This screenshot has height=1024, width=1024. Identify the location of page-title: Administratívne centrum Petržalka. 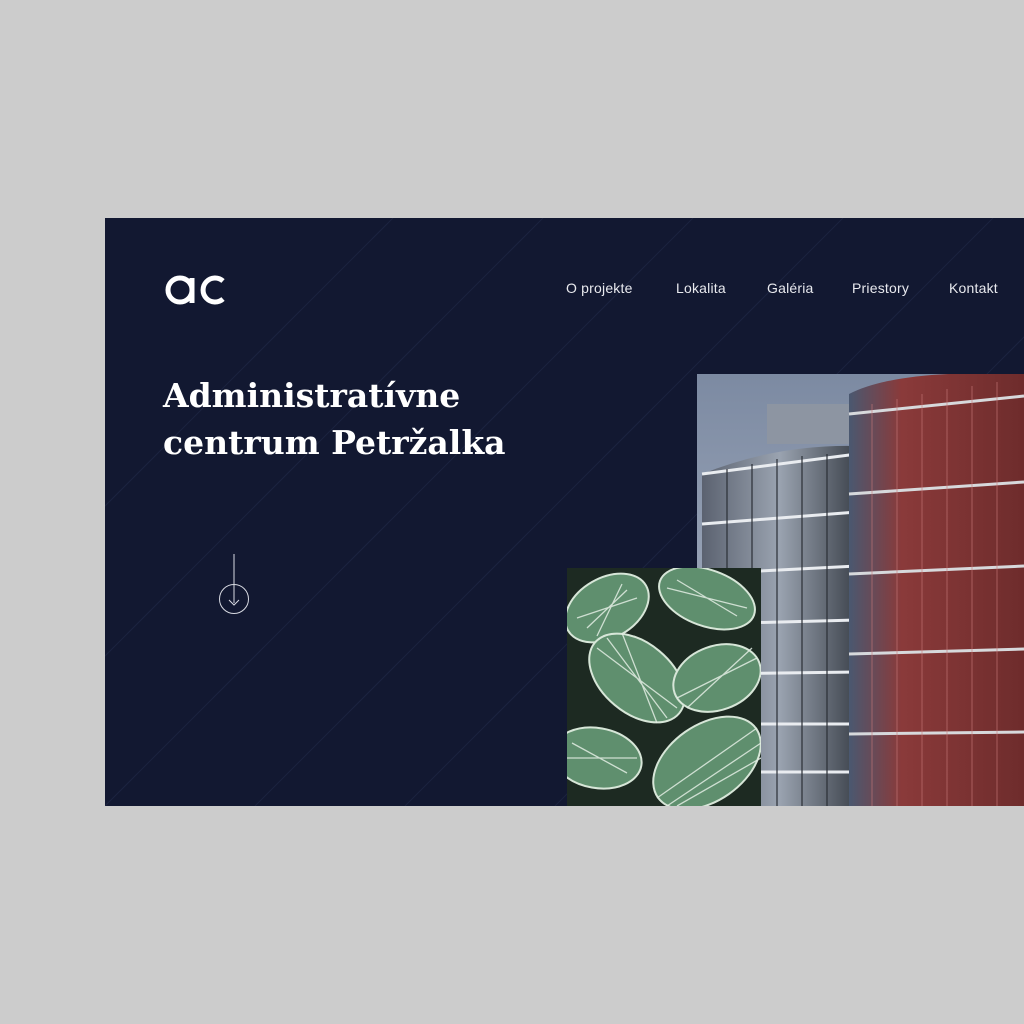
(373, 419).